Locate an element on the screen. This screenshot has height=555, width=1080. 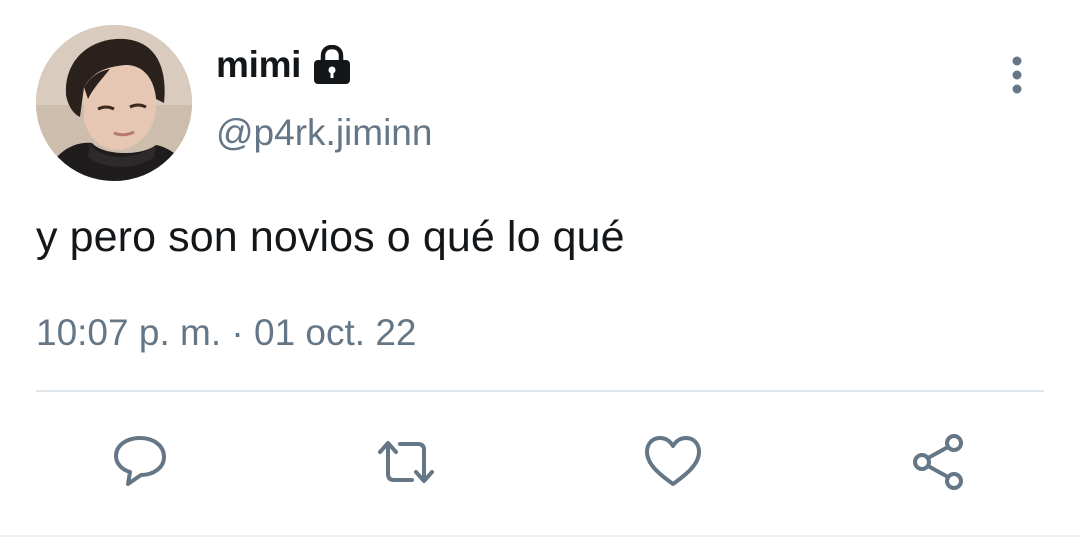
more-vertical-icon is located at coordinates (1017, 75).